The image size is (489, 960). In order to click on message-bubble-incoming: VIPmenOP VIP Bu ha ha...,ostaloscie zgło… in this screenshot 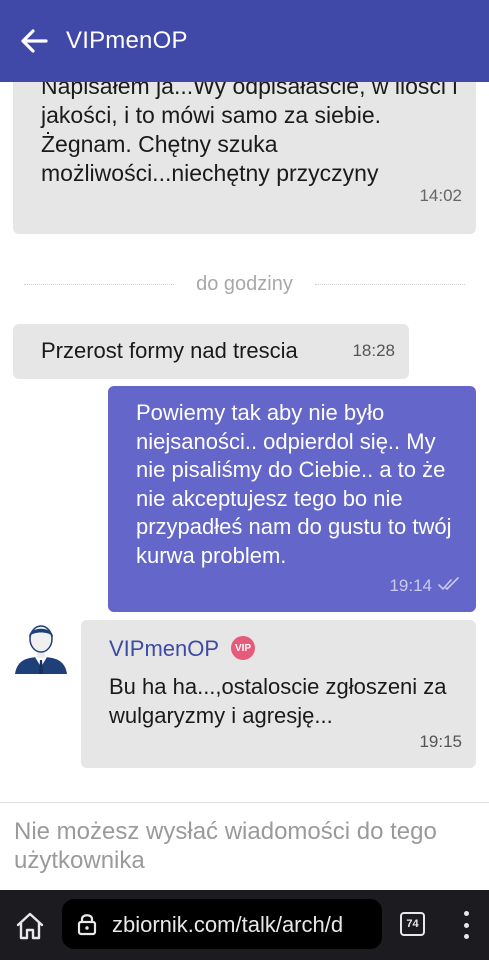, I will do `click(278, 694)`.